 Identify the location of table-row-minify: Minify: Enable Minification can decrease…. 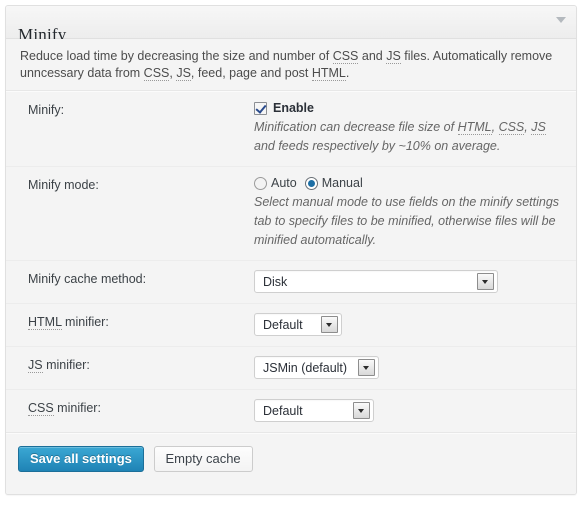
(291, 129).